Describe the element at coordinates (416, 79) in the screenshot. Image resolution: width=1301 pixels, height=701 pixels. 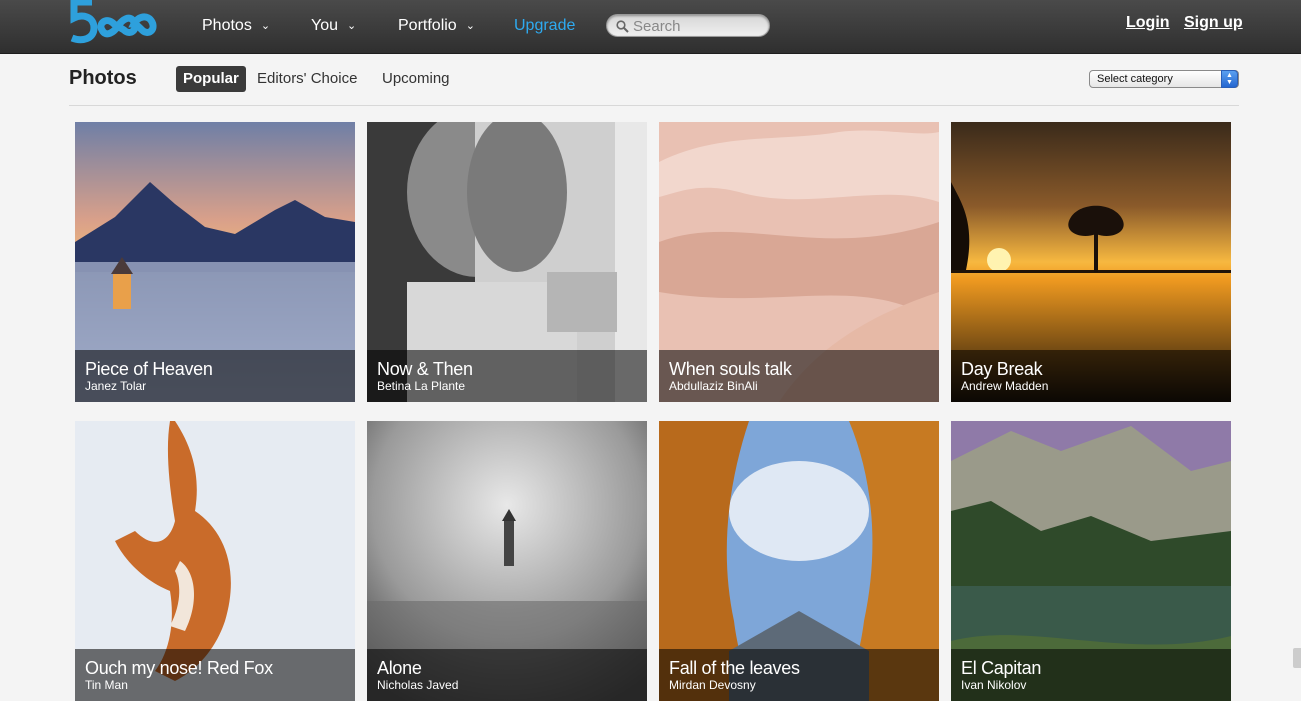
I see `tab-upcoming: Upcoming` at that location.